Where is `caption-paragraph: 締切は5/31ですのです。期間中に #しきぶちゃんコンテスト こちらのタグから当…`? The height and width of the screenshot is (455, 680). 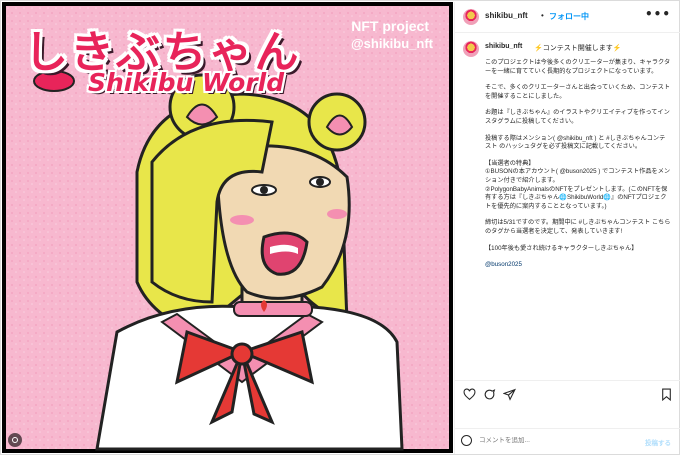 caption-paragraph: 締切は5/31ですのです。期間中に #しきぶちゃんコンテスト こちらのタグから当… is located at coordinates (578, 227).